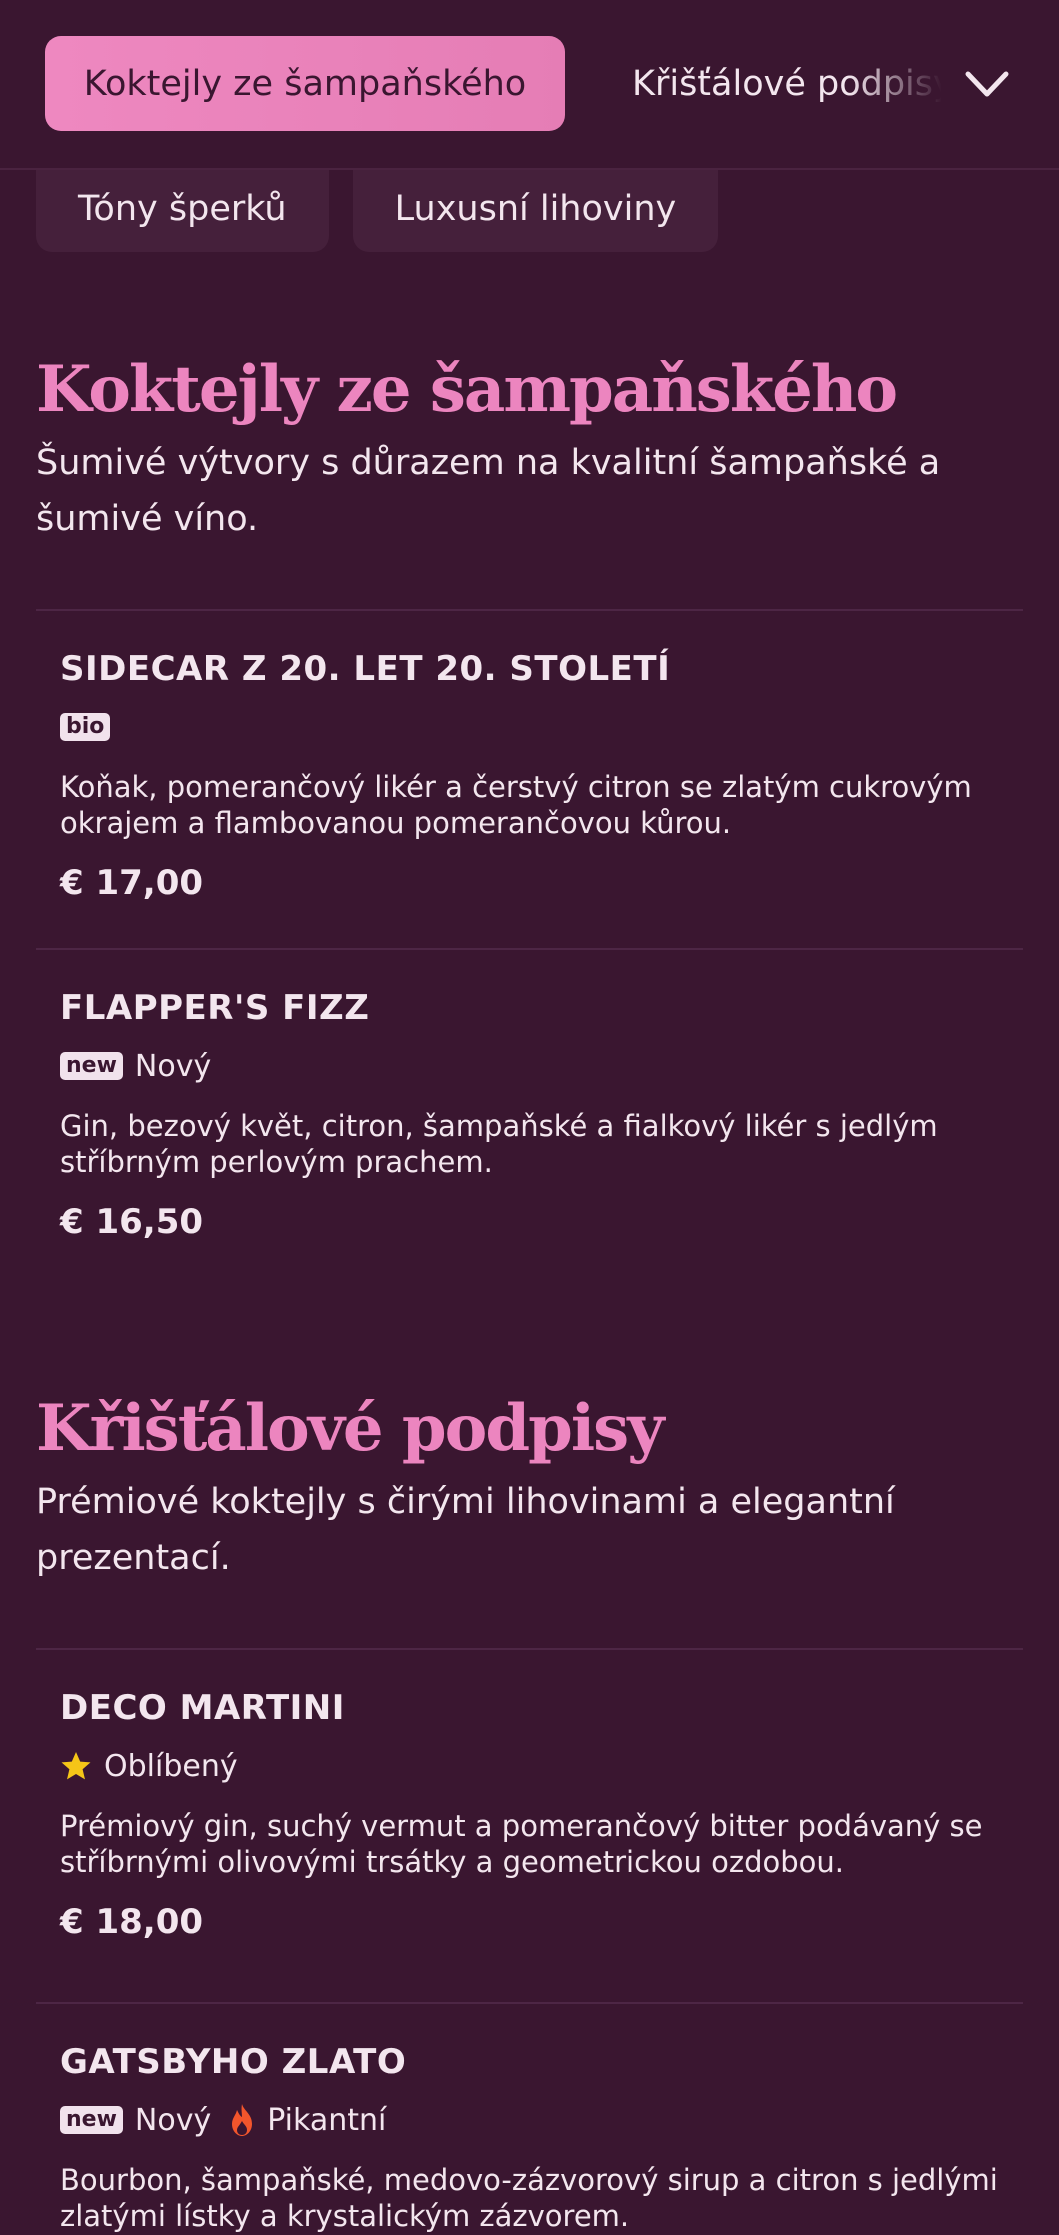 Image resolution: width=1059 pixels, height=2235 pixels. Describe the element at coordinates (233, 2062) in the screenshot. I see `item-name: GATSBYHO ZLATO` at that location.